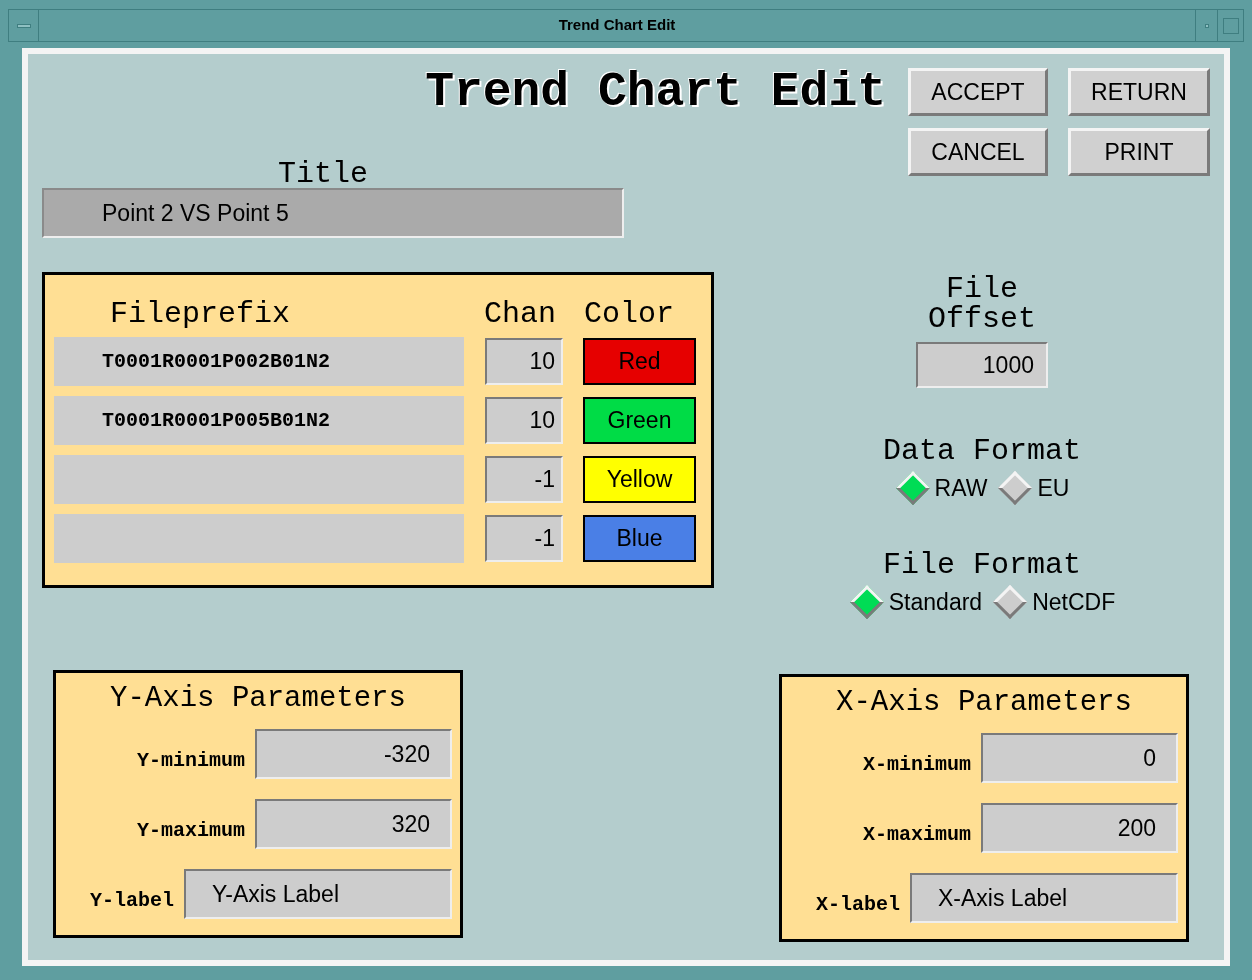 Image resolution: width=1252 pixels, height=980 pixels. Describe the element at coordinates (1074, 602) in the screenshot. I see `radio-label: NetCDF` at that location.